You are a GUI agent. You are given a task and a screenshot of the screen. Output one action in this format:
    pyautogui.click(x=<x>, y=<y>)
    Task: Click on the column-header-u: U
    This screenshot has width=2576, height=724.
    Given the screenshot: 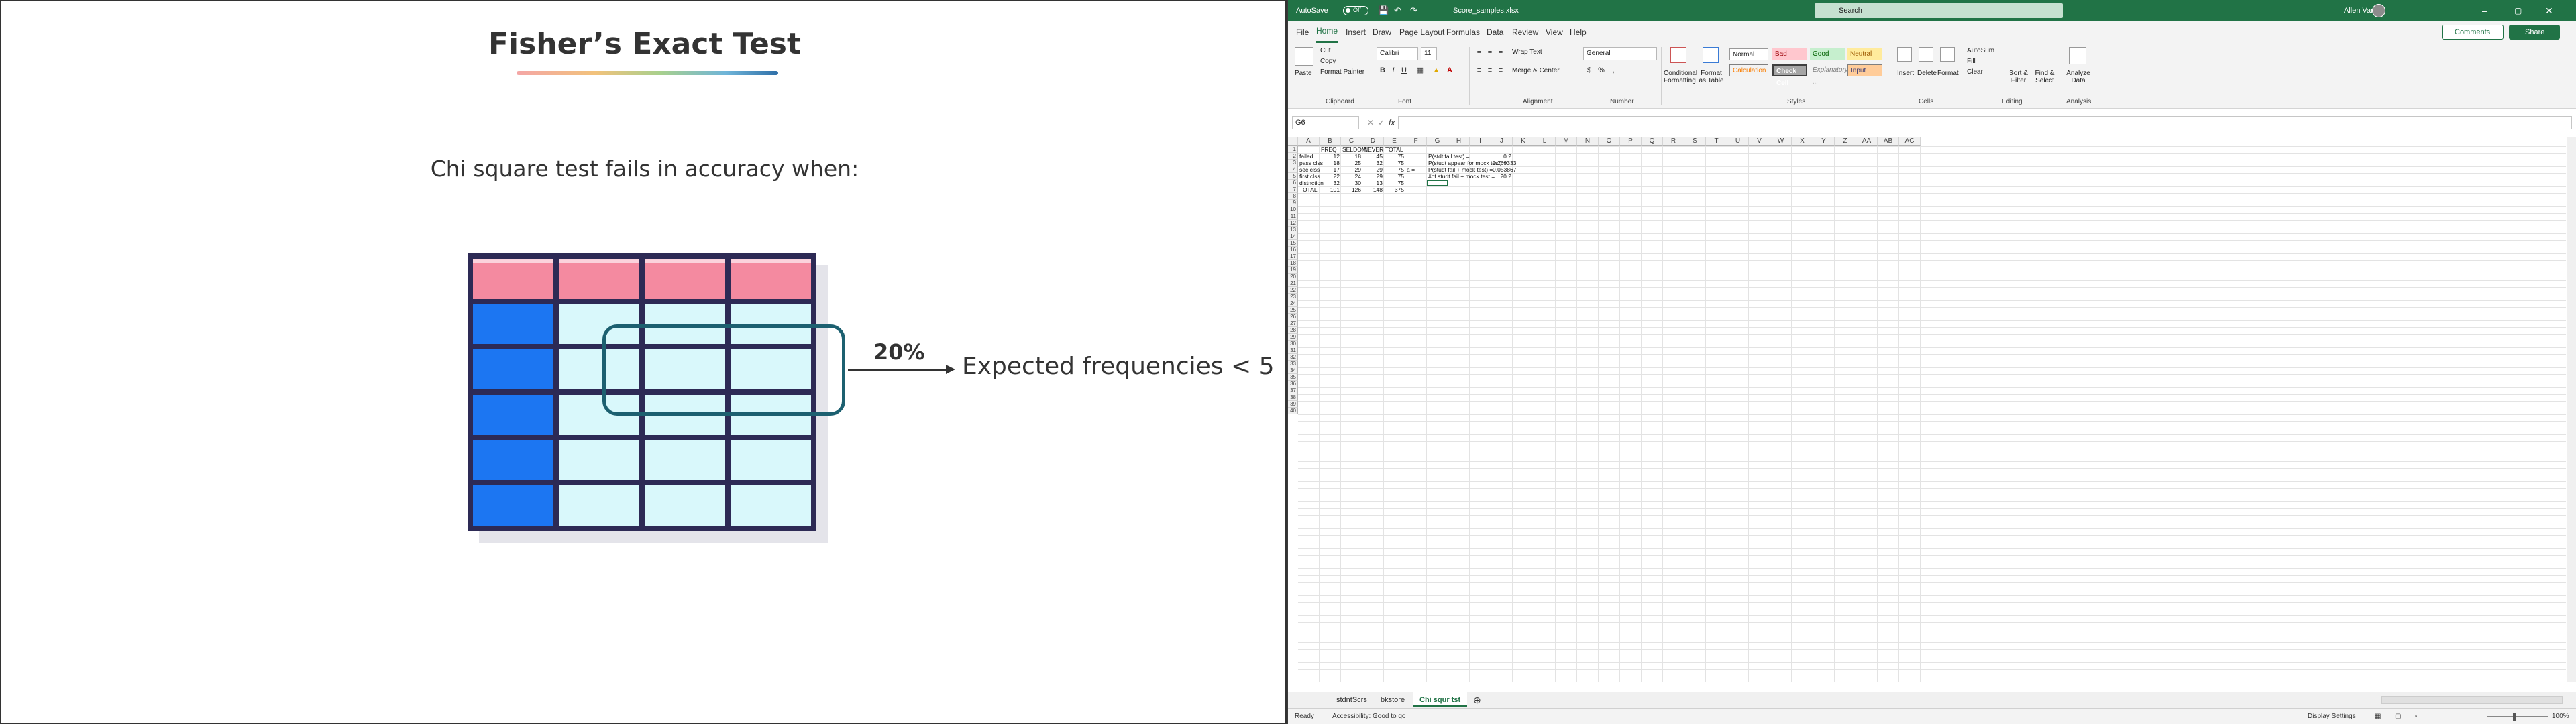 What is the action you would take?
    pyautogui.click(x=1738, y=141)
    